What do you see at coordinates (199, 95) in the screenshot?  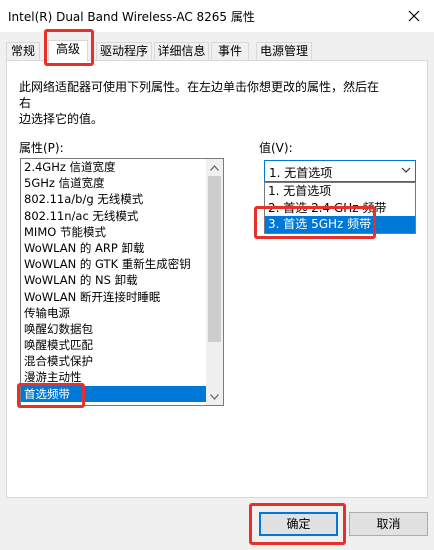 I see `description-line-1: 此网络适配器可使用下列属性。在左边单击你想更改的属性，然后在右` at bounding box center [199, 95].